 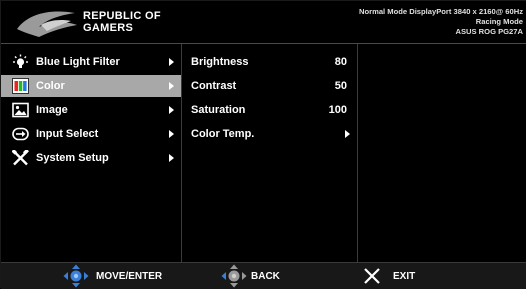 I want to click on status-mode: Racing Mode, so click(x=499, y=21).